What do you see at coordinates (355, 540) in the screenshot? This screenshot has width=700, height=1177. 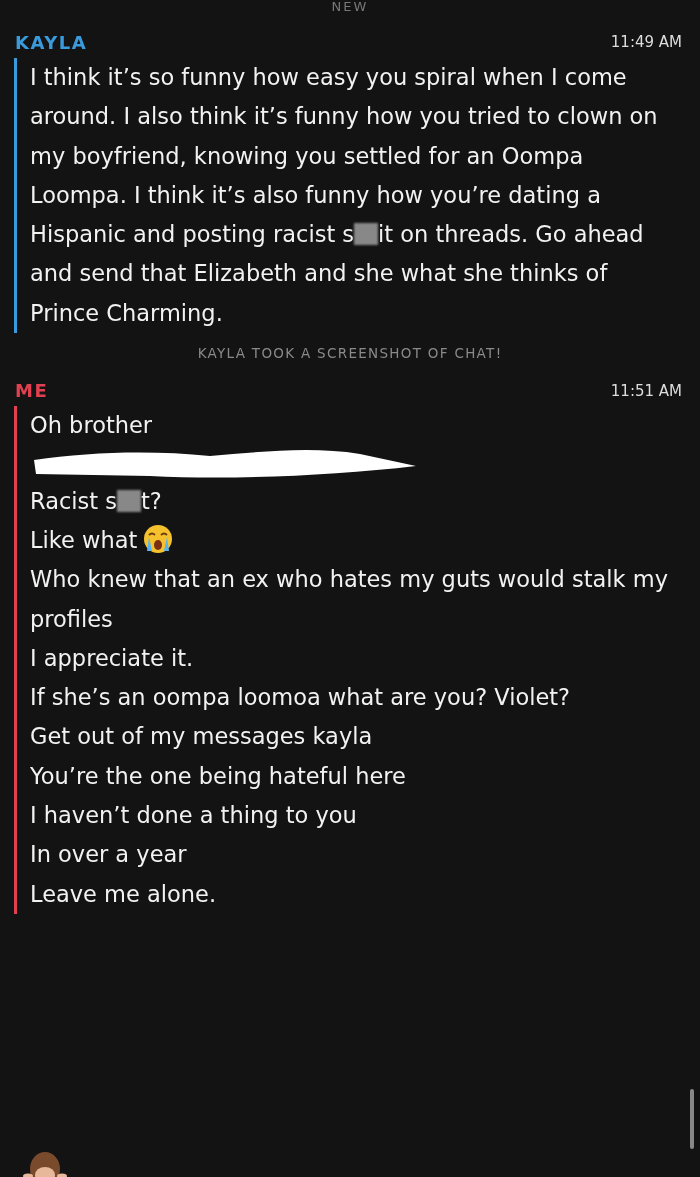 I see `message-text: Like what` at bounding box center [355, 540].